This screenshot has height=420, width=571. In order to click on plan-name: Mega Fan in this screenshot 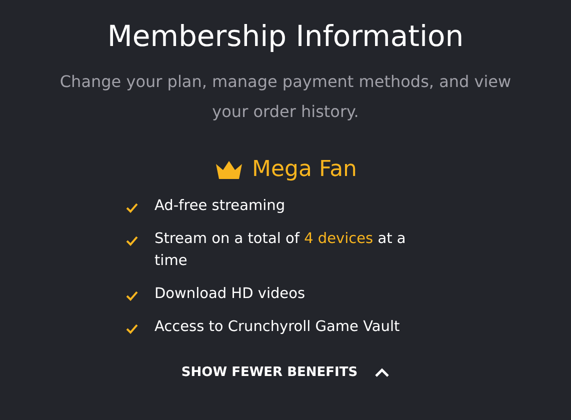, I will do `click(304, 170)`.